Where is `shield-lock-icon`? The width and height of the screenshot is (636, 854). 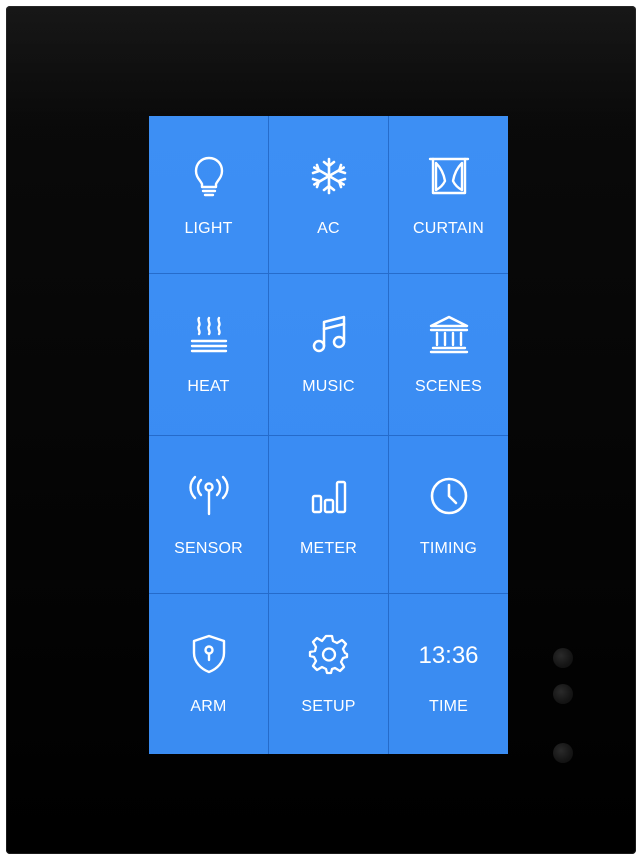 shield-lock-icon is located at coordinates (209, 654).